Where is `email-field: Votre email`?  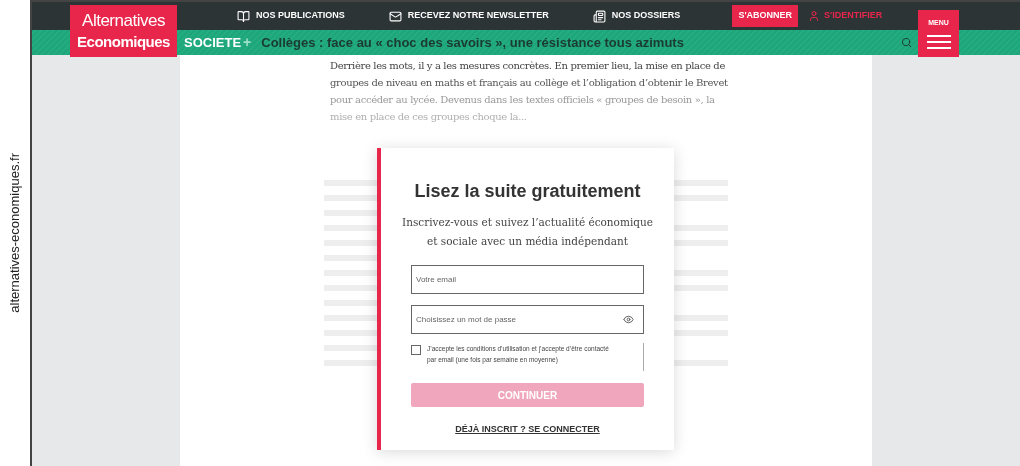
email-field: Votre email is located at coordinates (527, 279).